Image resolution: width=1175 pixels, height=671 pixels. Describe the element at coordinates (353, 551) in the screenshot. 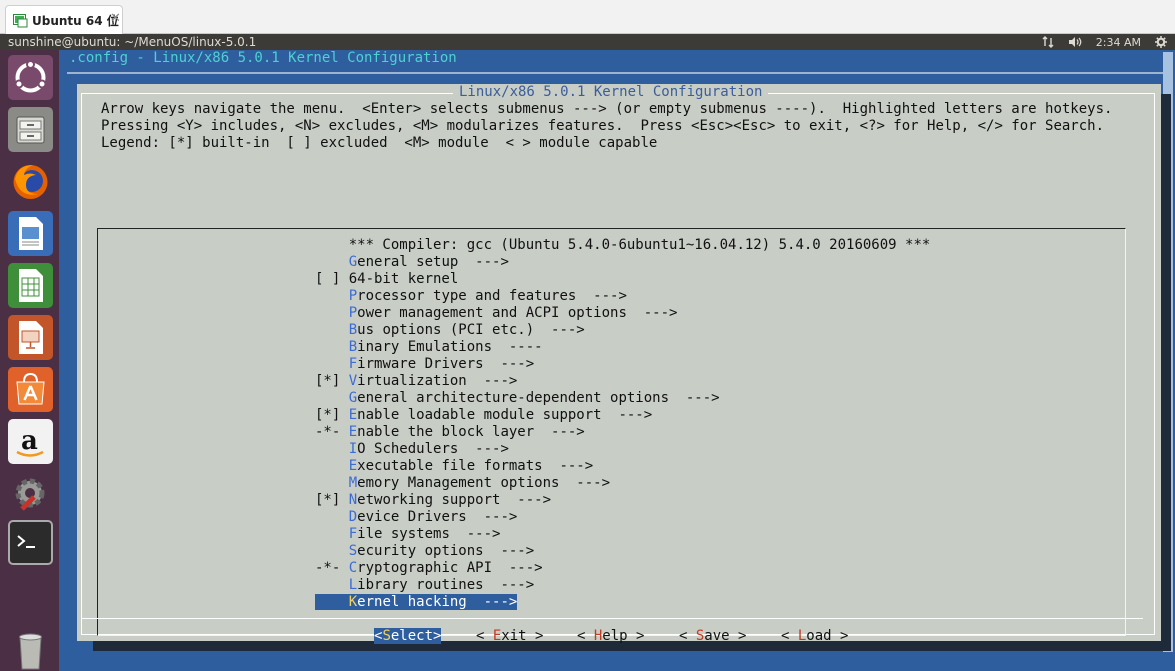

I see `menu-item-hotkey: S` at that location.